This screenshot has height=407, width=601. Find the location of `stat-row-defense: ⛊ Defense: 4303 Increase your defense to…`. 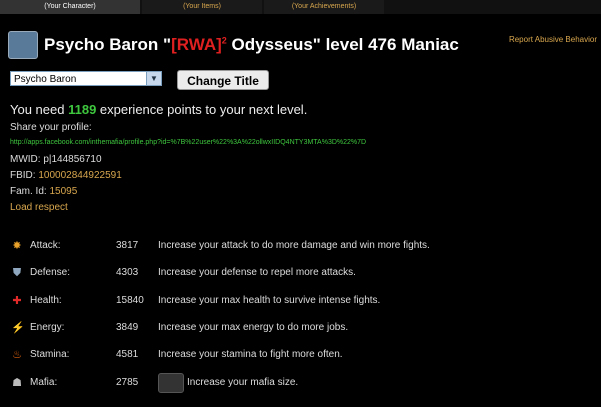

stat-row-defense: ⛊ Defense: 4303 Increase your defense to… is located at coordinates (300, 274).